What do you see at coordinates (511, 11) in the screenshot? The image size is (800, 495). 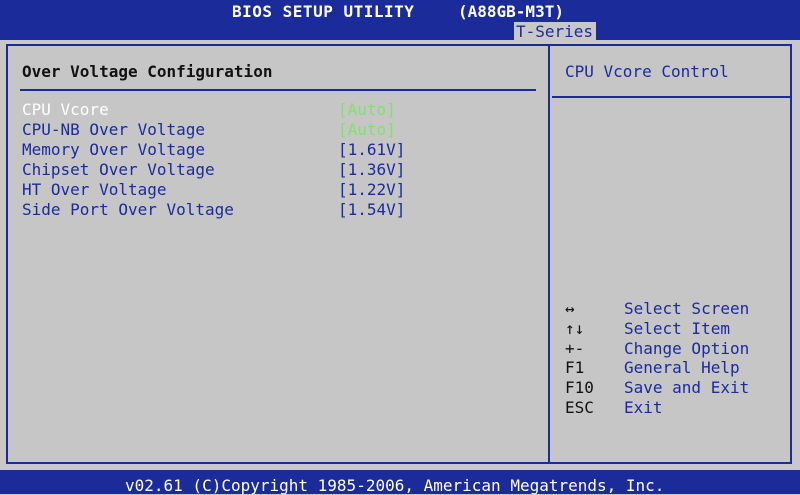 I see `board-model: (A88GB-M3T)` at bounding box center [511, 11].